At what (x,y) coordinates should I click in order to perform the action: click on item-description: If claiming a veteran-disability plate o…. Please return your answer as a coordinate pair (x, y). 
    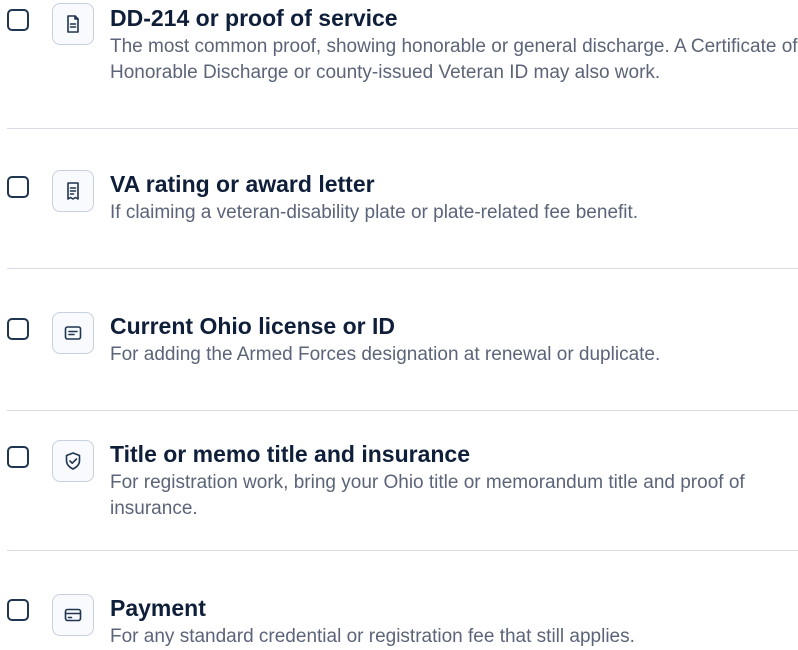
    Looking at the image, I should click on (374, 212).